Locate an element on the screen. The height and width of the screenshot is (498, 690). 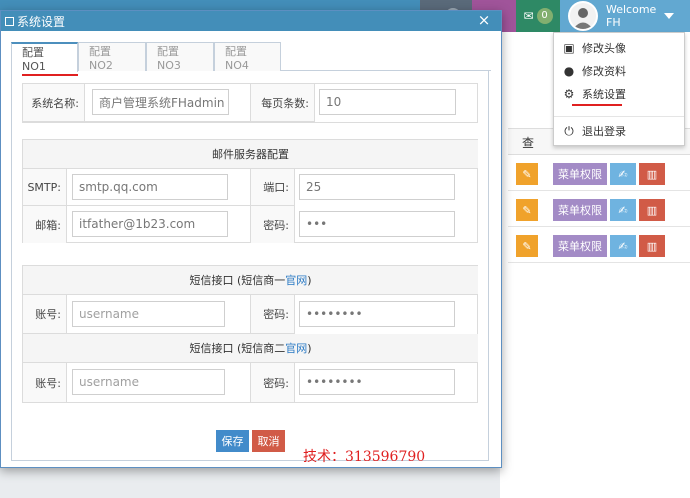
tab-config-no2: 配置 NO2 is located at coordinates (112, 57).